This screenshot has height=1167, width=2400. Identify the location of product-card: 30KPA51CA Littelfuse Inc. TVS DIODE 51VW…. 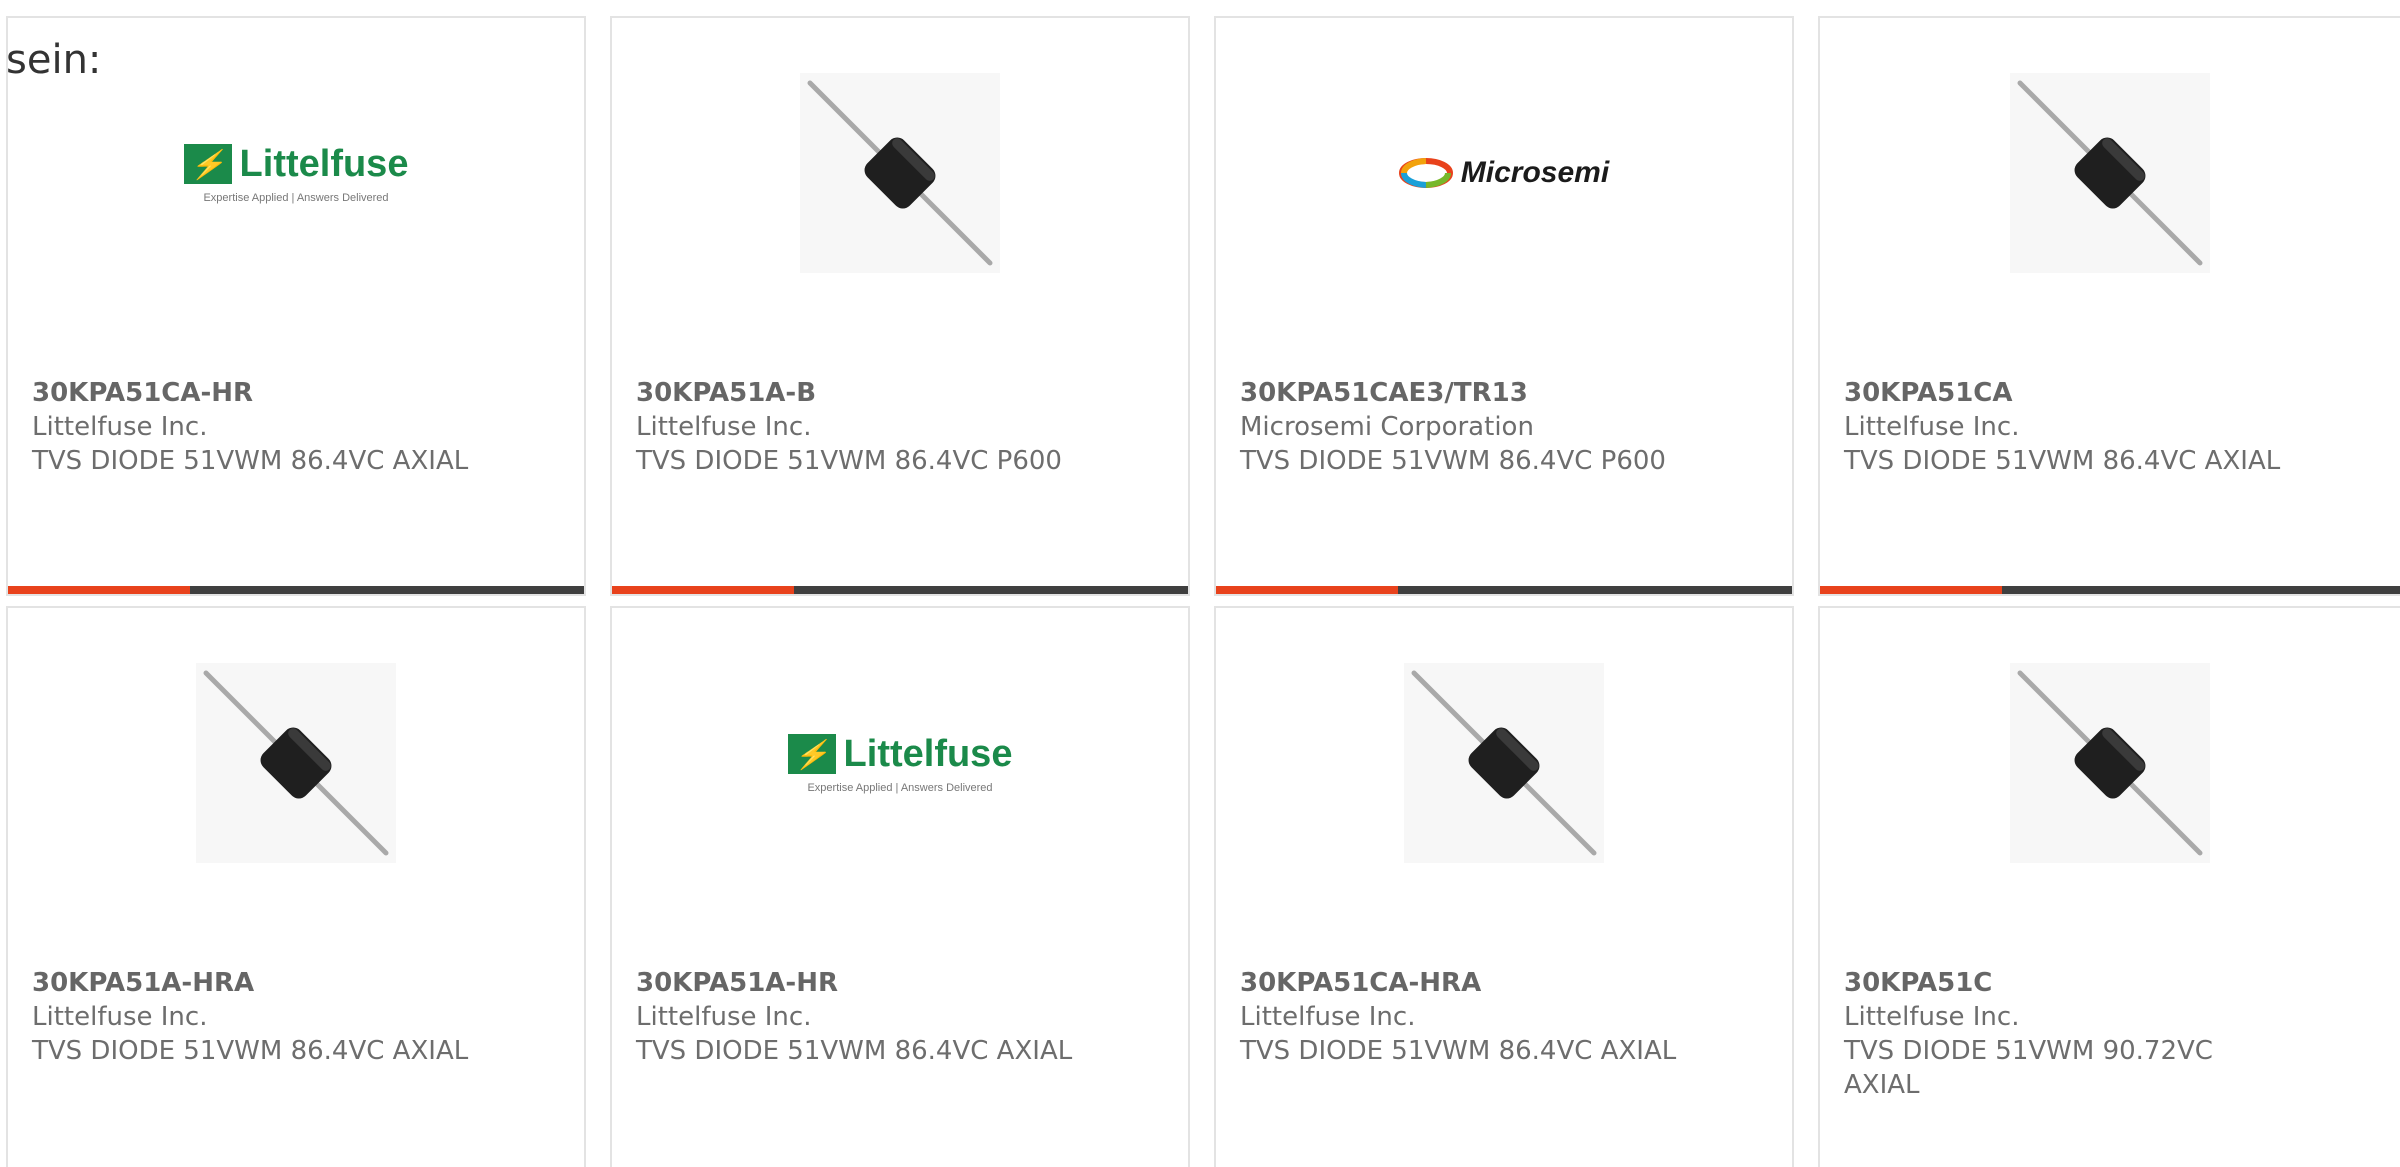
(2109, 306).